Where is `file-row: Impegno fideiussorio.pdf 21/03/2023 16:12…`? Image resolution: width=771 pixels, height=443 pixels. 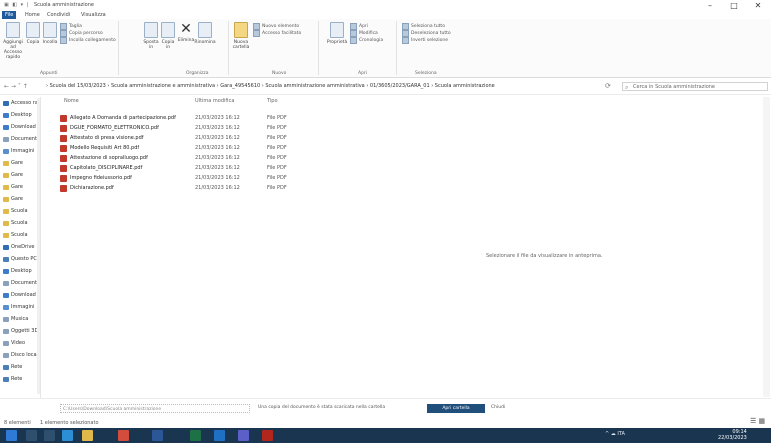 file-row: Impegno fideiussorio.pdf 21/03/2023 16:12… is located at coordinates (190, 179).